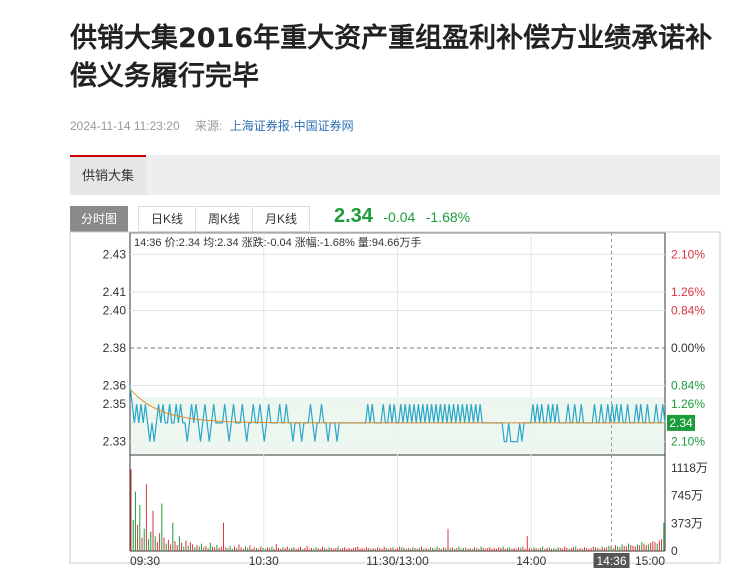 The image size is (748, 586). I want to click on y-tick-label: 2.33, so click(115, 442).